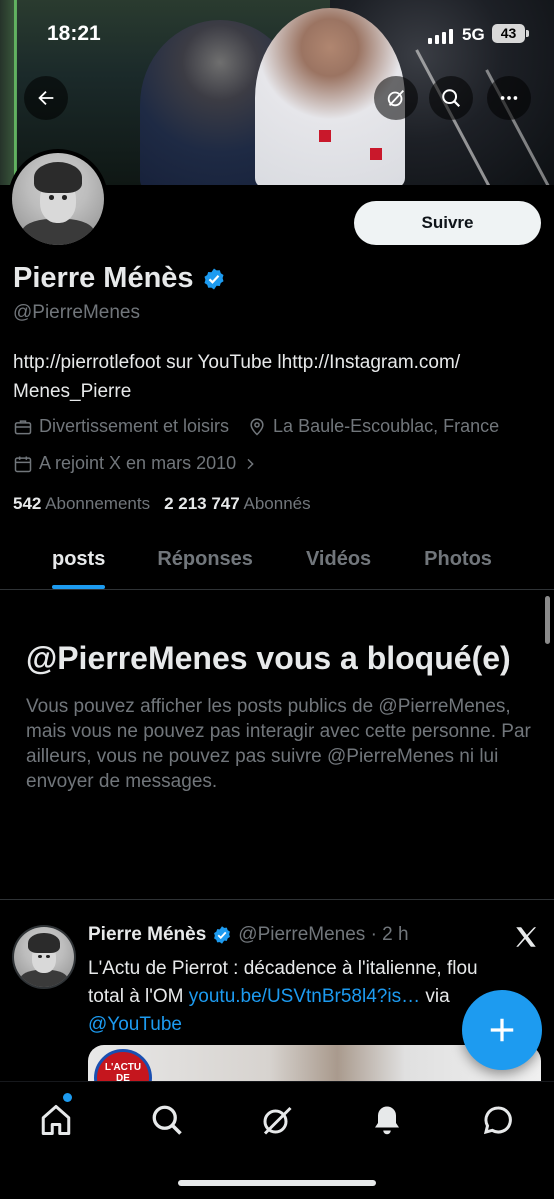  Describe the element at coordinates (135, 463) in the screenshot. I see `profile-joined: A rejoint X en mars 2010` at that location.